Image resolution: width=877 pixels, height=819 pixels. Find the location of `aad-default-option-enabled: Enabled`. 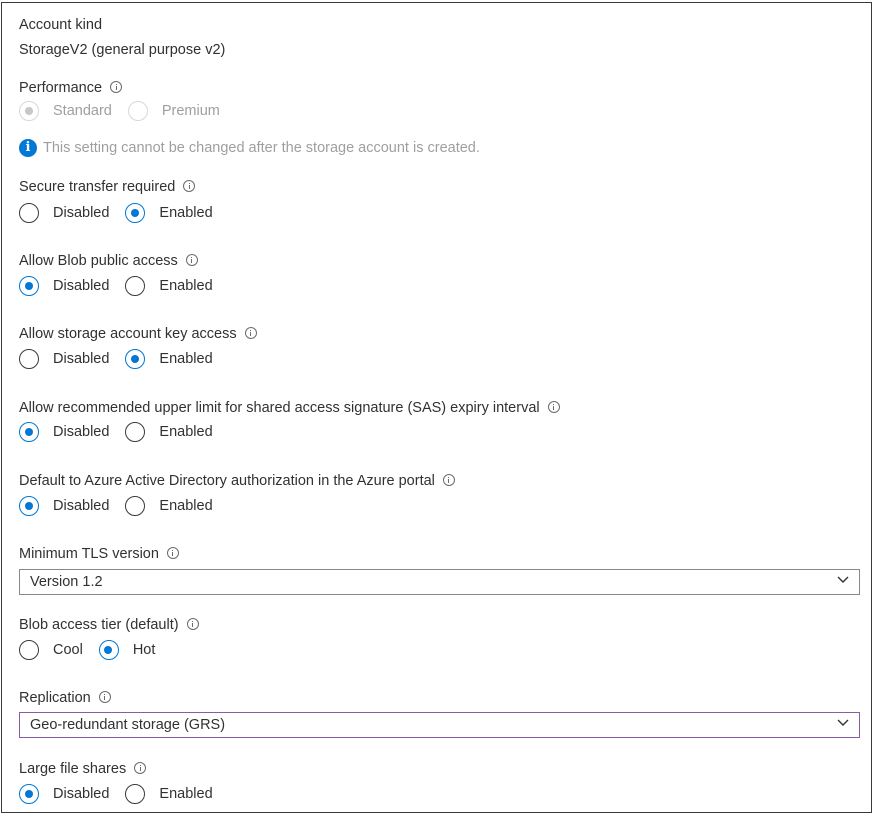

aad-default-option-enabled: Enabled is located at coordinates (169, 506).